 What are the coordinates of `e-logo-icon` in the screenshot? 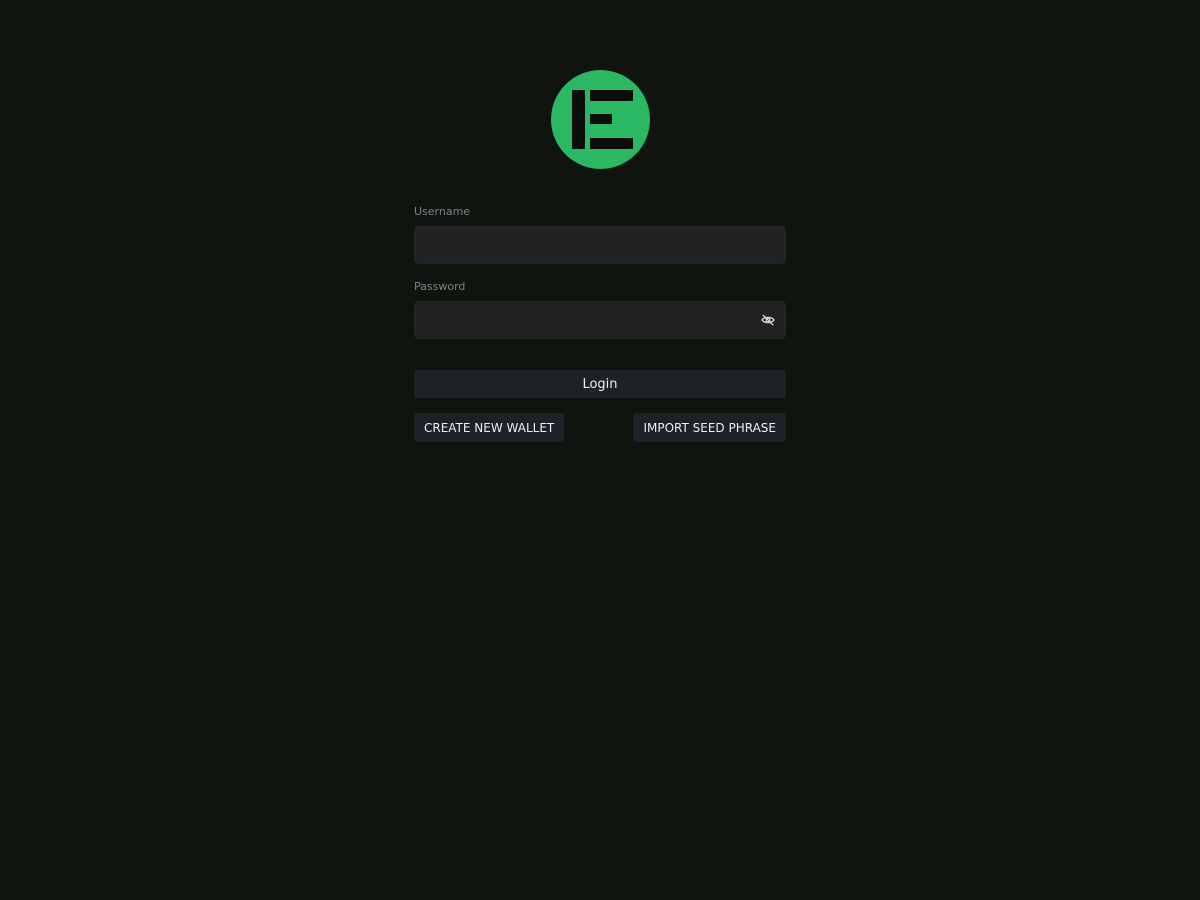 It's located at (600, 119).